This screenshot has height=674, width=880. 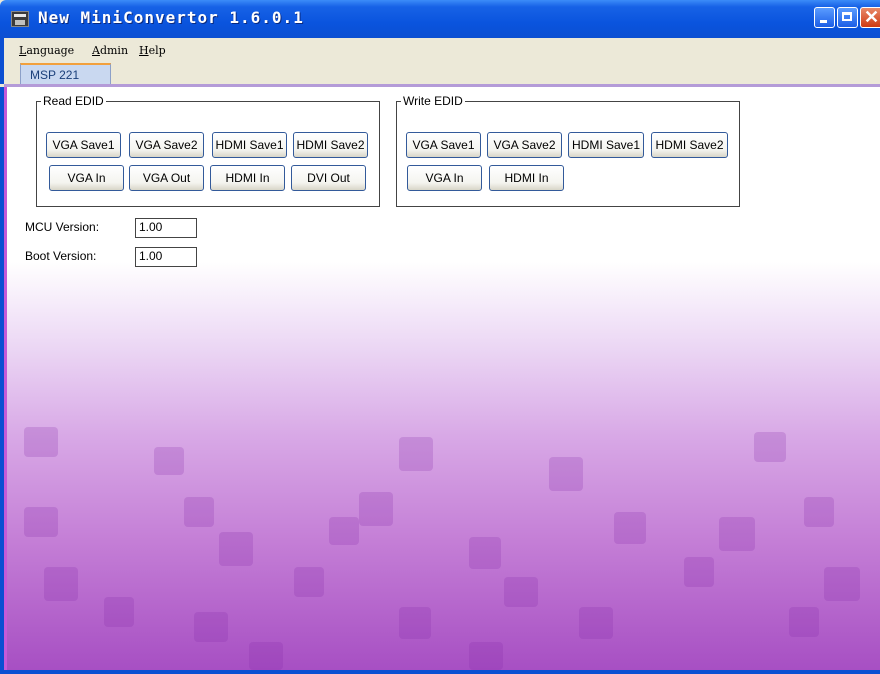 What do you see at coordinates (166, 178) in the screenshot?
I see `read-vga-out-button: VGA Out` at bounding box center [166, 178].